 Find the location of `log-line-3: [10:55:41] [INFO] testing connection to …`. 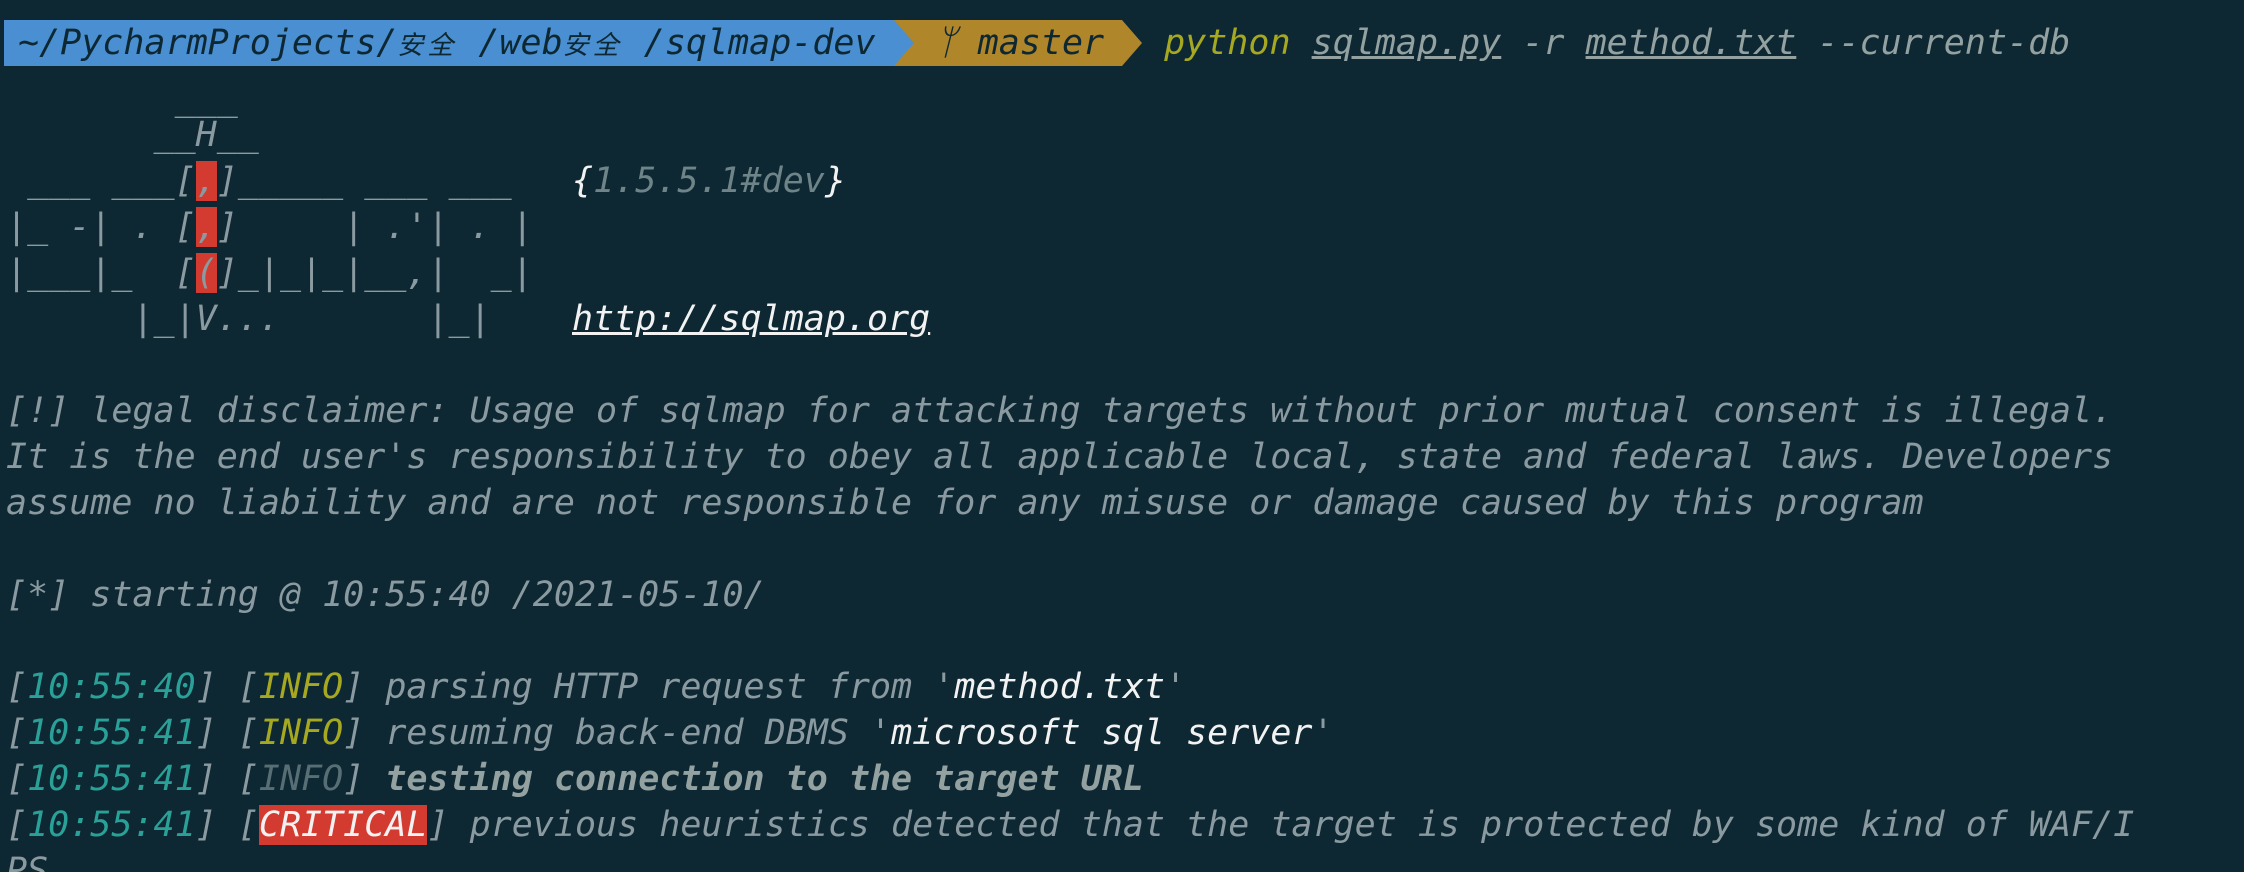

log-line-3: [10:55:41] [INFO] testing connection to … is located at coordinates (575, 779).